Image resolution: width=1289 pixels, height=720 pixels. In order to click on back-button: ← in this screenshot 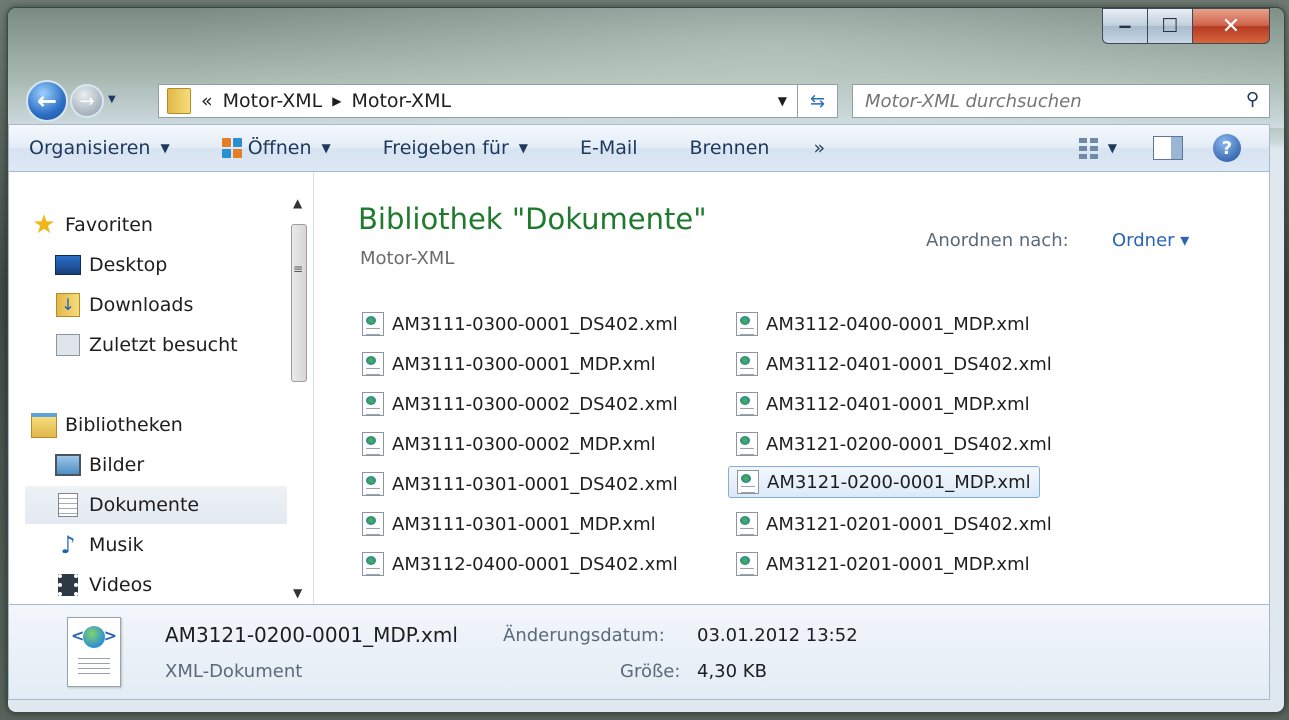, I will do `click(47, 101)`.